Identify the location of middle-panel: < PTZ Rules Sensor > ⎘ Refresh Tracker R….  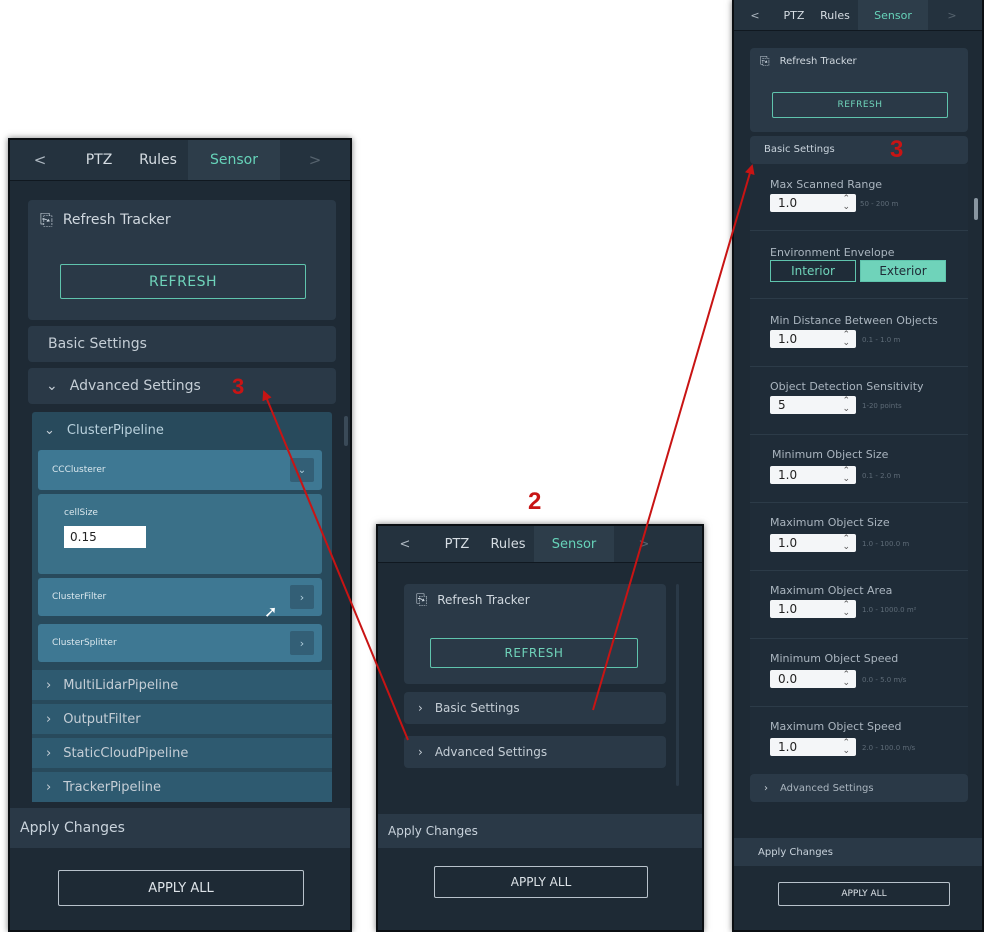
(540, 728).